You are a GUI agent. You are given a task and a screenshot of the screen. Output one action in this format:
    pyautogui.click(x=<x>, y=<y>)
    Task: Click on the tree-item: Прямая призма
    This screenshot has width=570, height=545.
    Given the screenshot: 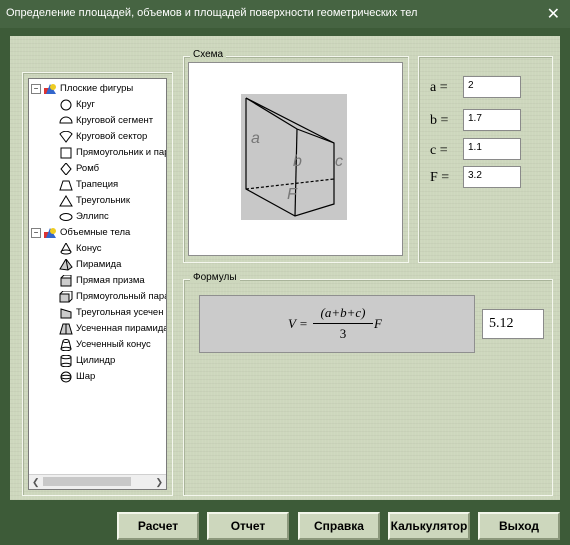 What is the action you would take?
    pyautogui.click(x=102, y=280)
    